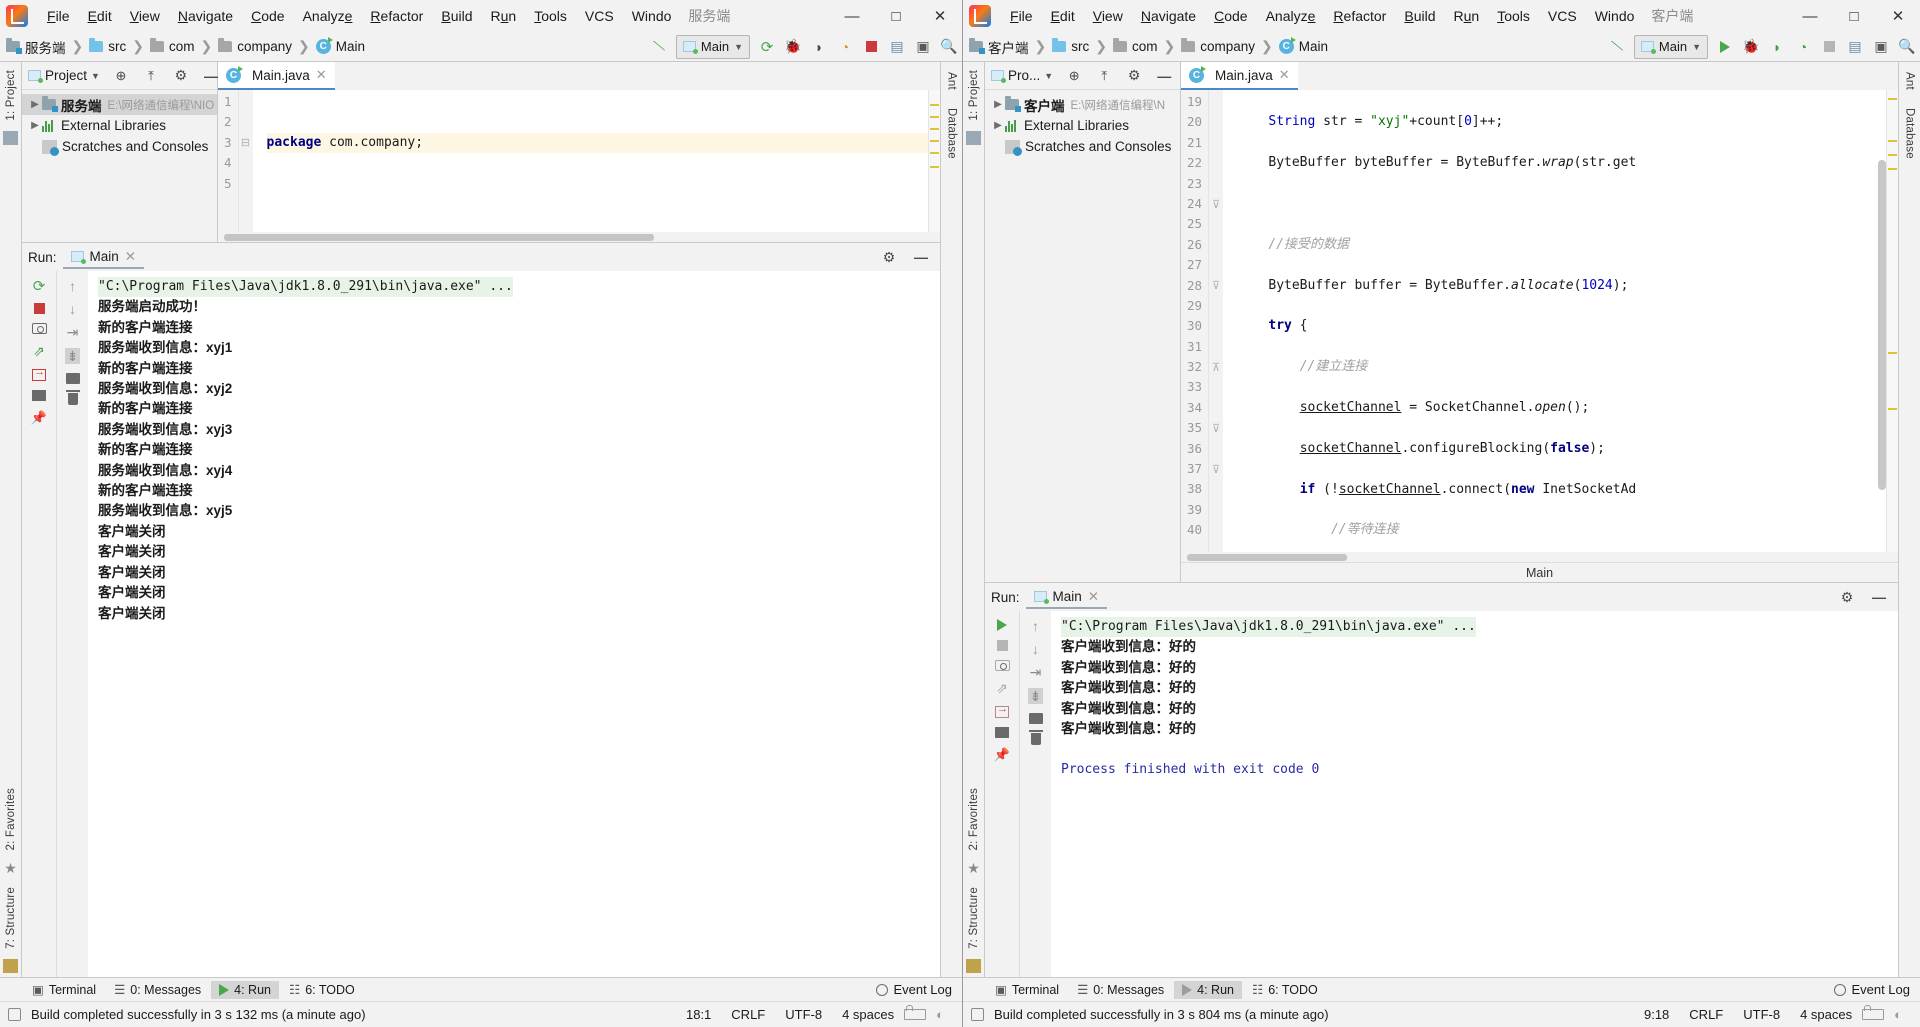 This screenshot has height=1027, width=1920. Describe the element at coordinates (145, 16) in the screenshot. I see `menu-view: View` at that location.